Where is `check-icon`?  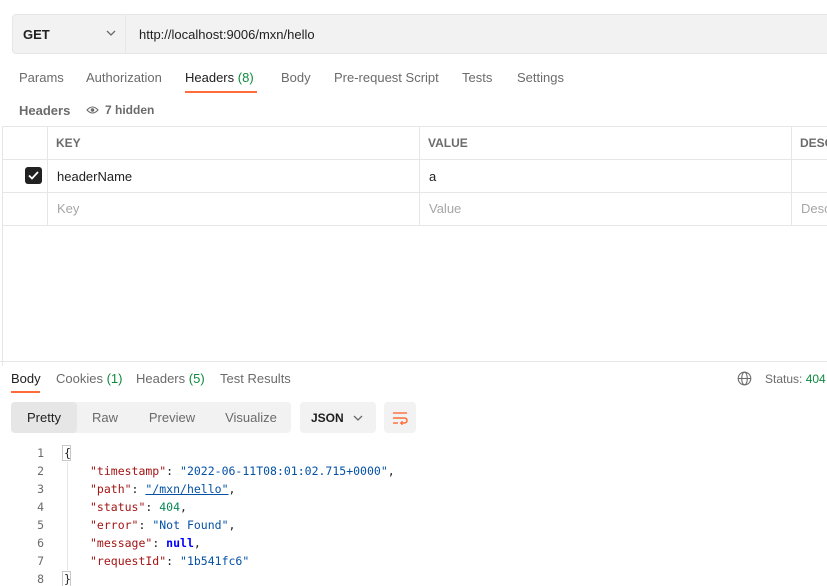 check-icon is located at coordinates (33, 175).